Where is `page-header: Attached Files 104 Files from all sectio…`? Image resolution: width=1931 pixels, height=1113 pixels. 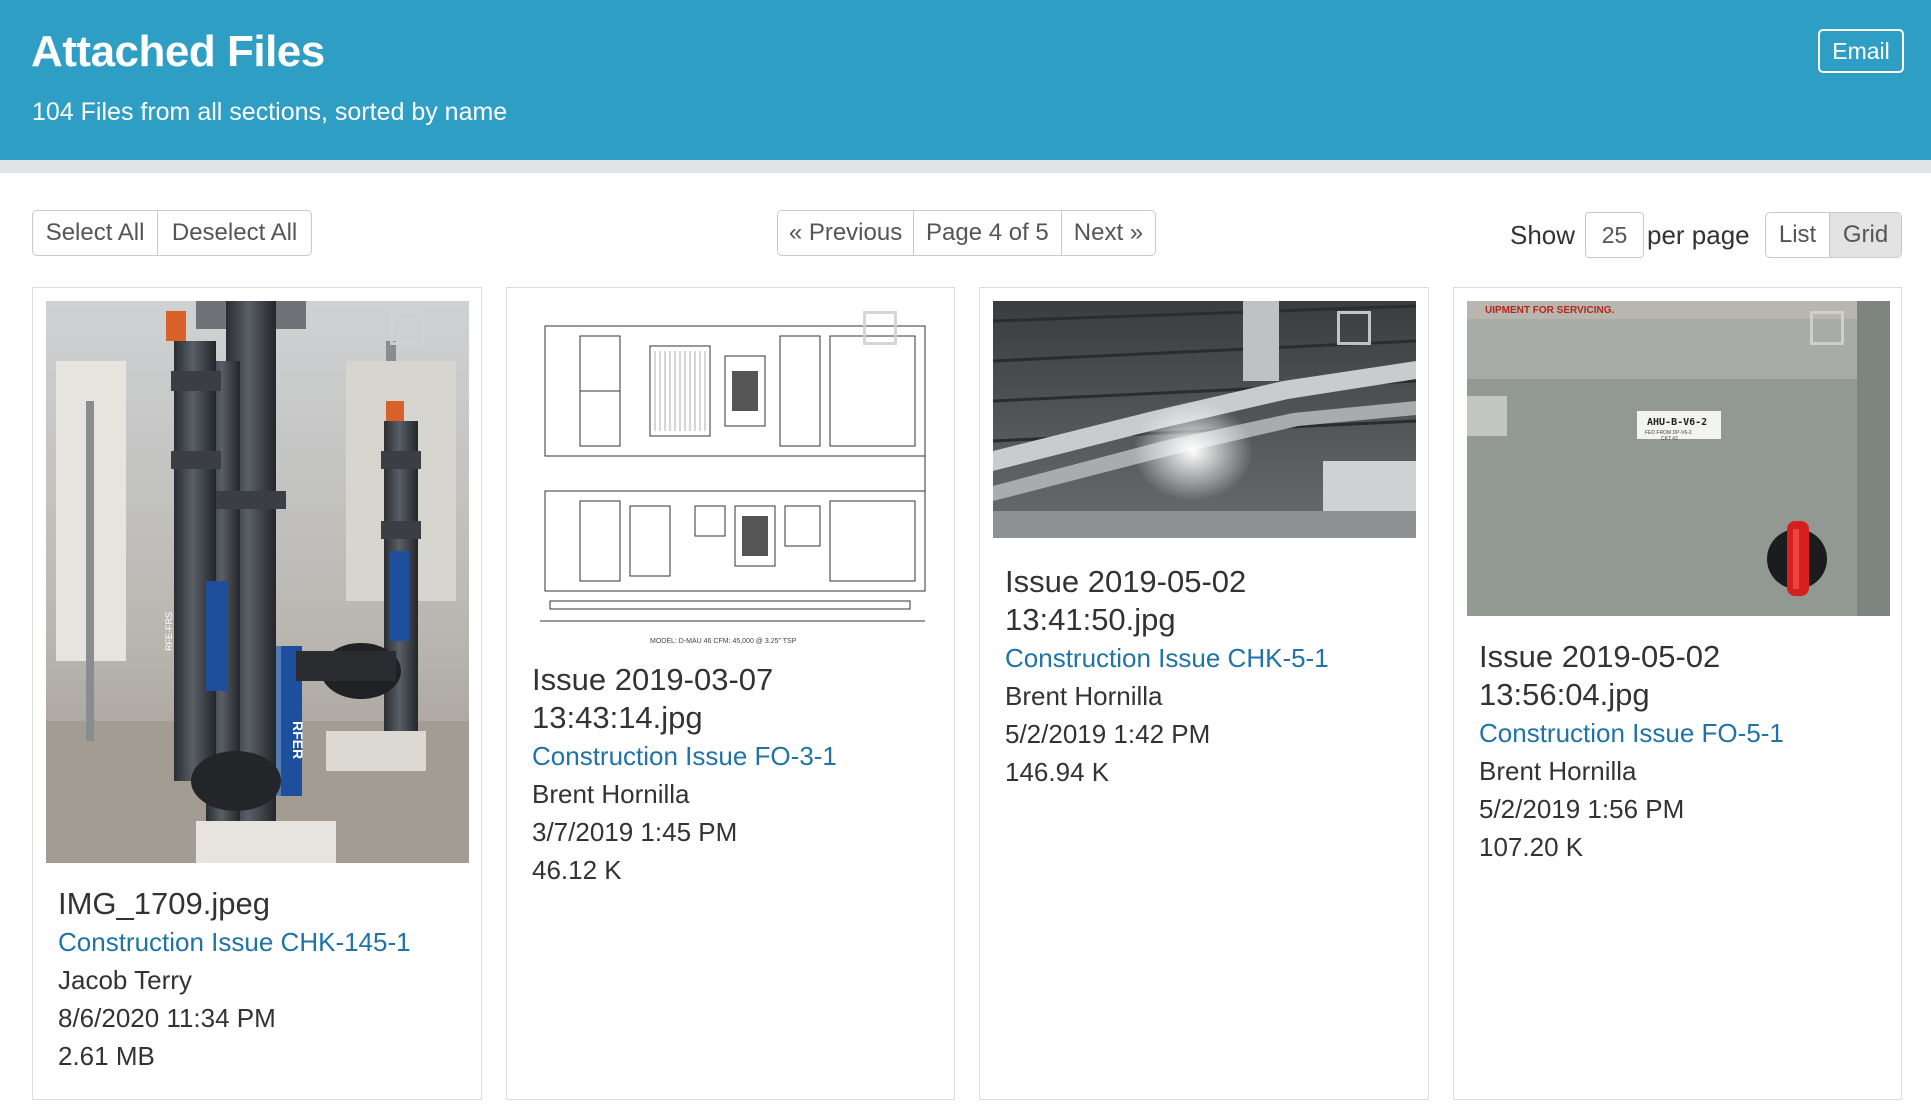
page-header: Attached Files 104 Files from all sectio… is located at coordinates (965, 80).